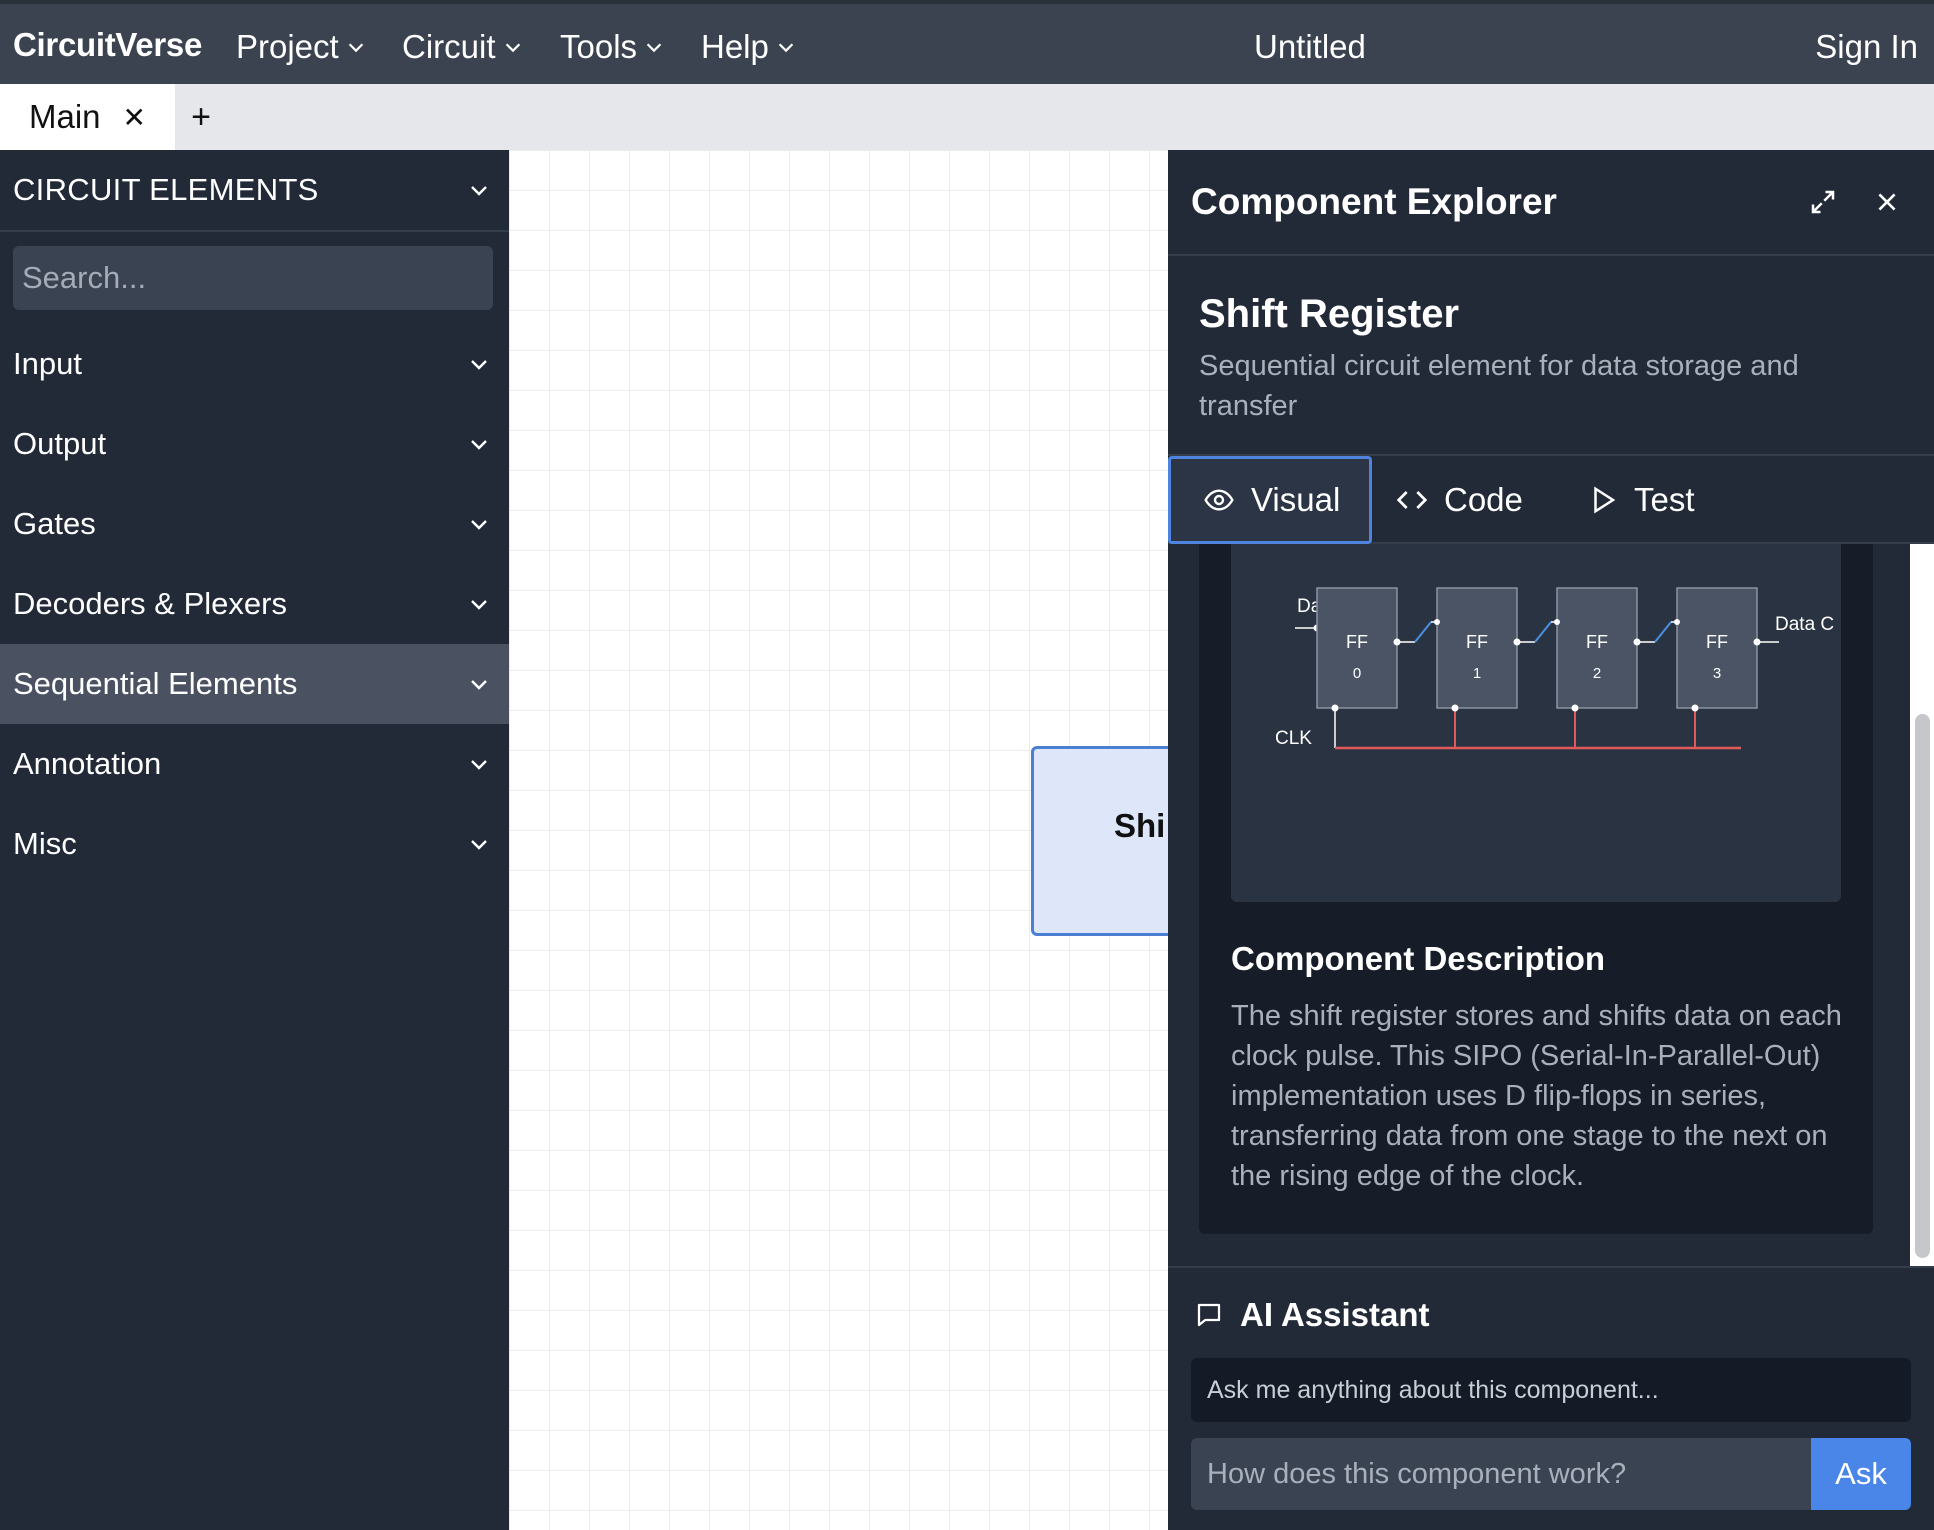  What do you see at coordinates (107, 45) in the screenshot?
I see `brand-logo: CircuitVerse` at bounding box center [107, 45].